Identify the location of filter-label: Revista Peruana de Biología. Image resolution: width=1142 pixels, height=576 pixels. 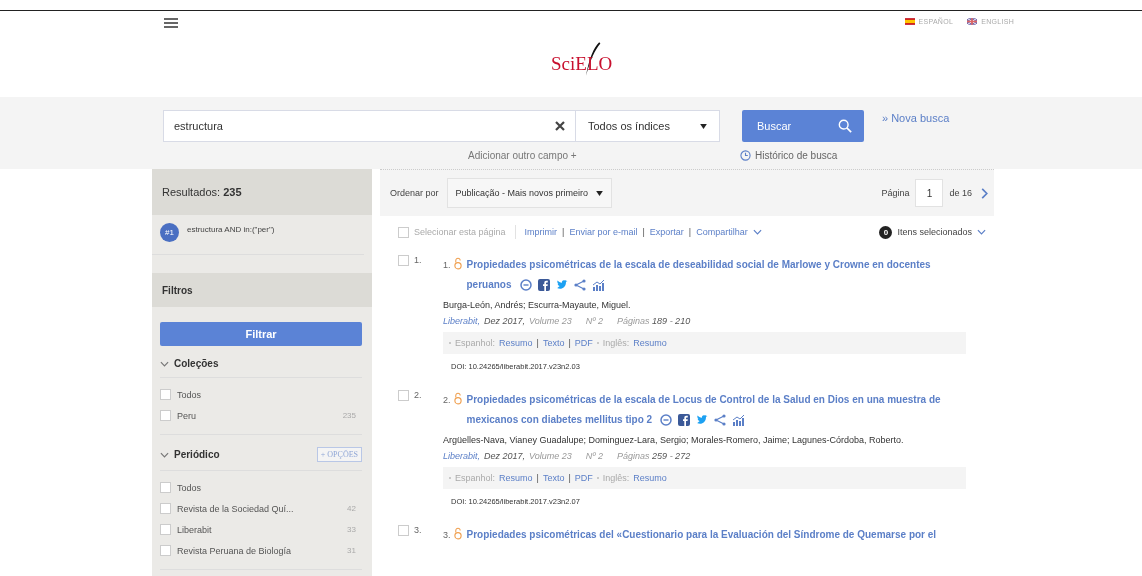
(234, 550).